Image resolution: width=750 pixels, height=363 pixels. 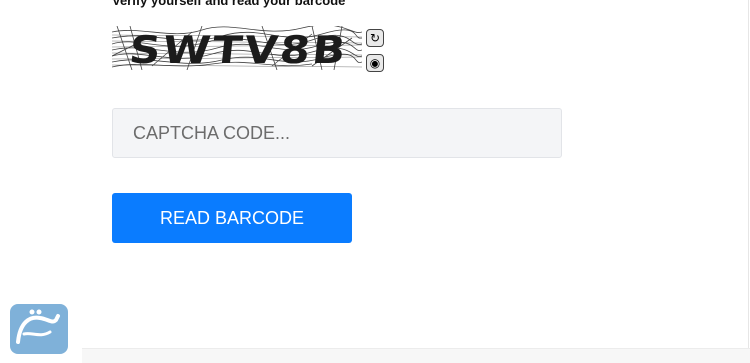 I want to click on captcha-text: SWTV8B, so click(x=238, y=49).